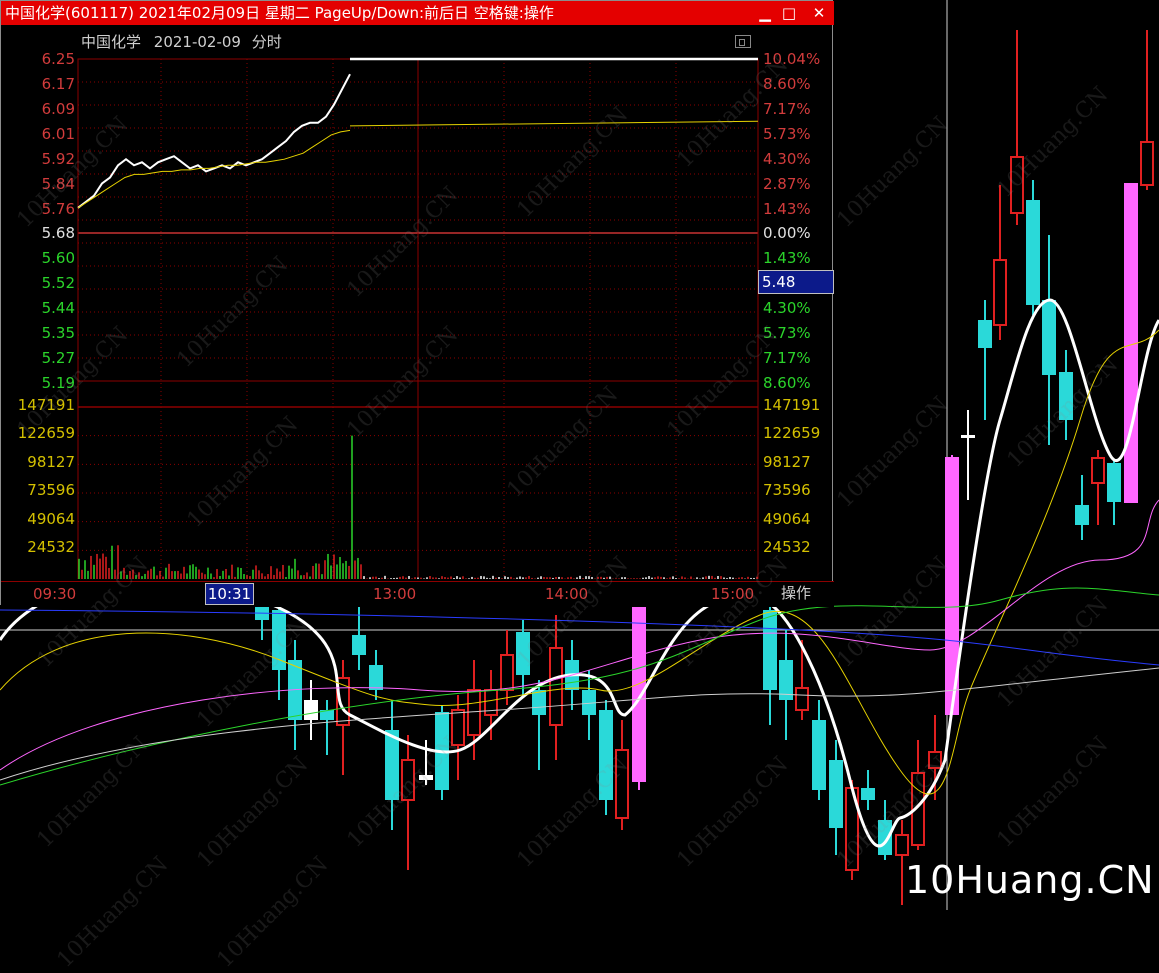  What do you see at coordinates (58, 333) in the screenshot?
I see `price-tick-label: 5.35` at bounding box center [58, 333].